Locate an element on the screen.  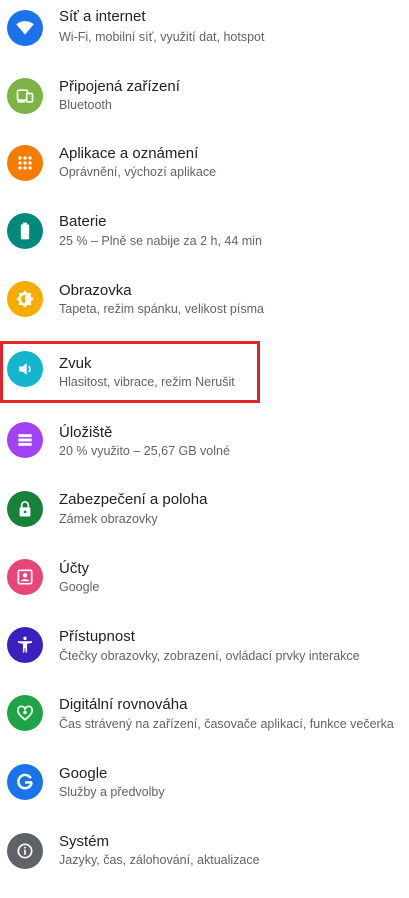
wellbeing-icon is located at coordinates (25, 713).